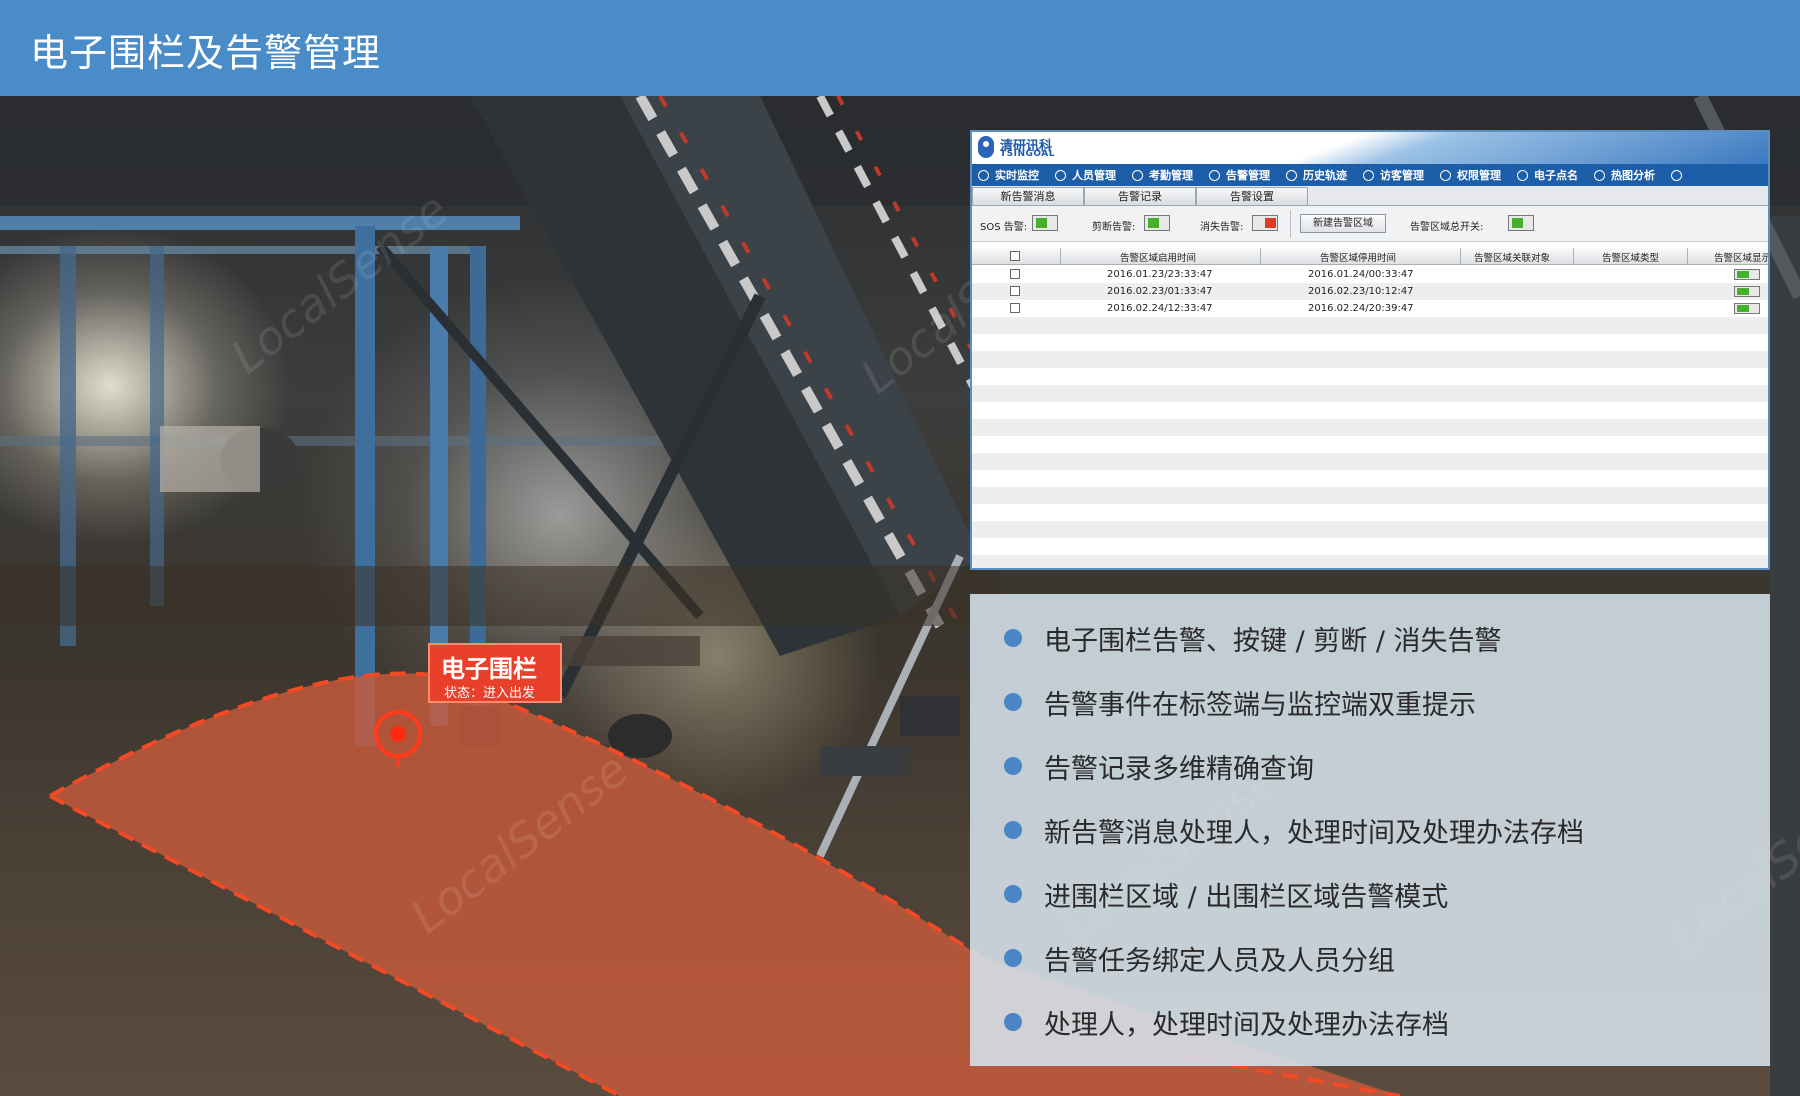  I want to click on feature-text: 进围栏区域 / 出围栏区域告警模式, so click(1246, 897).